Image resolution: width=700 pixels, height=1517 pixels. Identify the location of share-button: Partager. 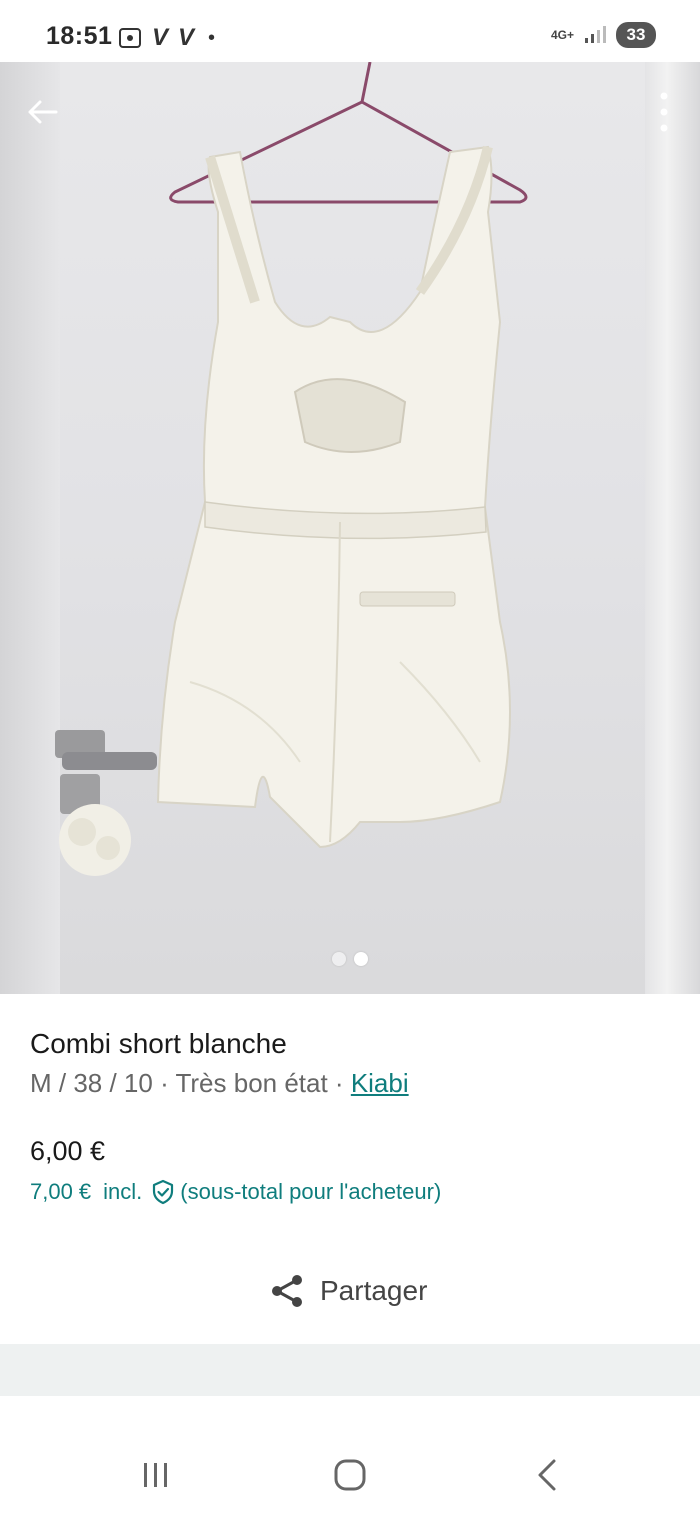
(347, 1291).